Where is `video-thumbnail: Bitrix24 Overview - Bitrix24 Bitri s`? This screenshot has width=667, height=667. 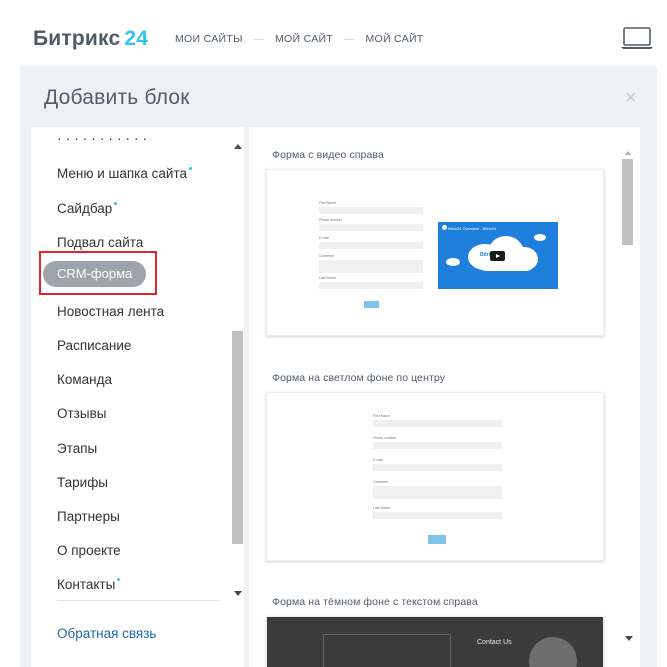 video-thumbnail: Bitrix24 Overview - Bitrix24 Bitri s is located at coordinates (498, 255).